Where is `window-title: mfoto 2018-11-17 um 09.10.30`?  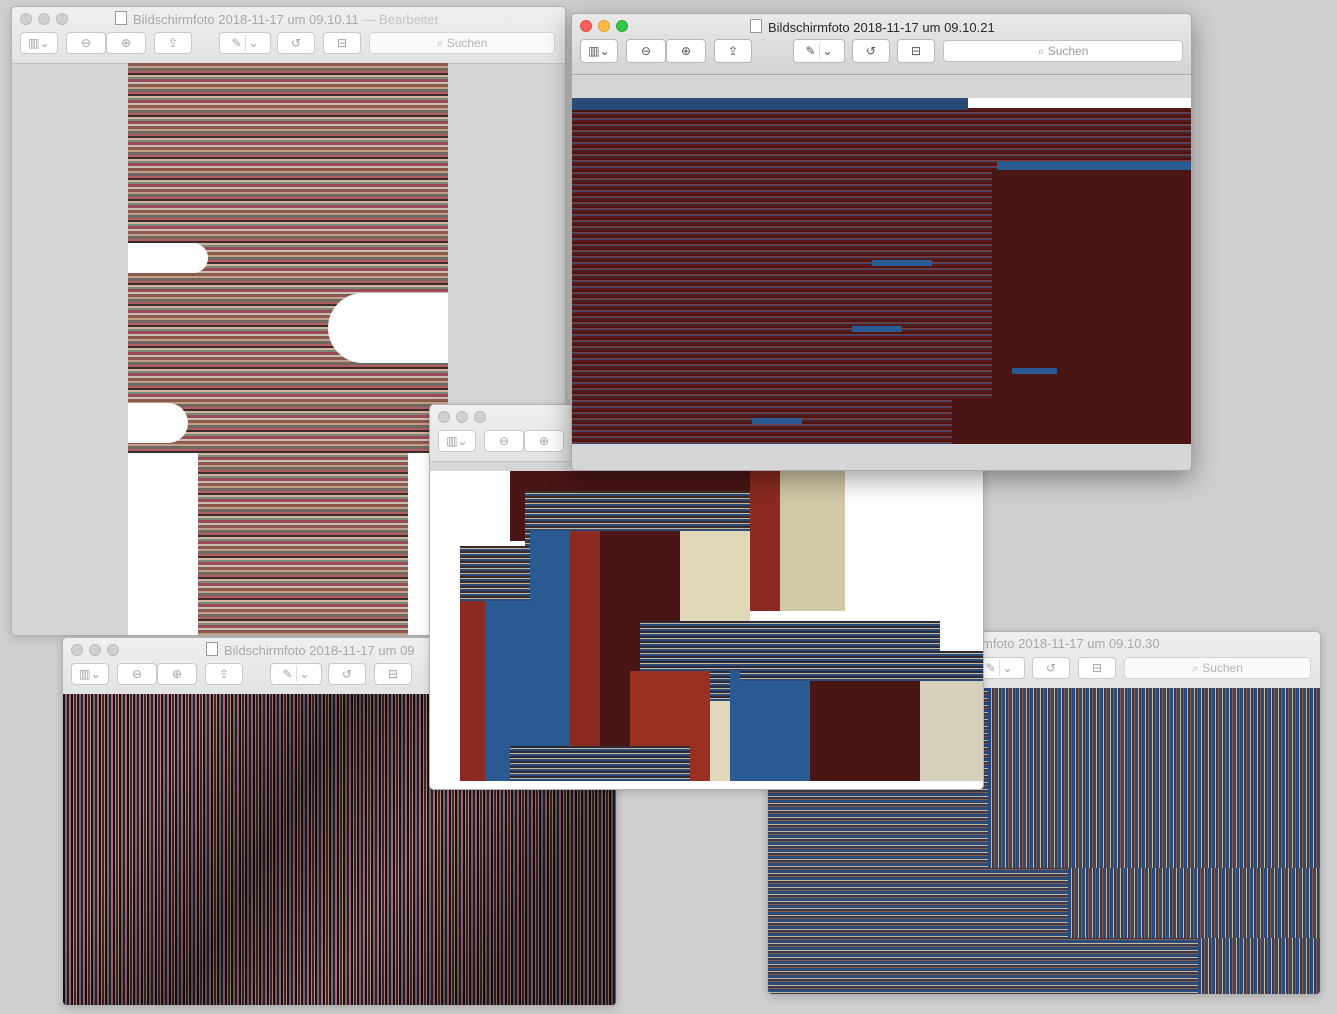
window-title: mfoto 2018-11-17 um 09.10.30 is located at coordinates (1071, 643).